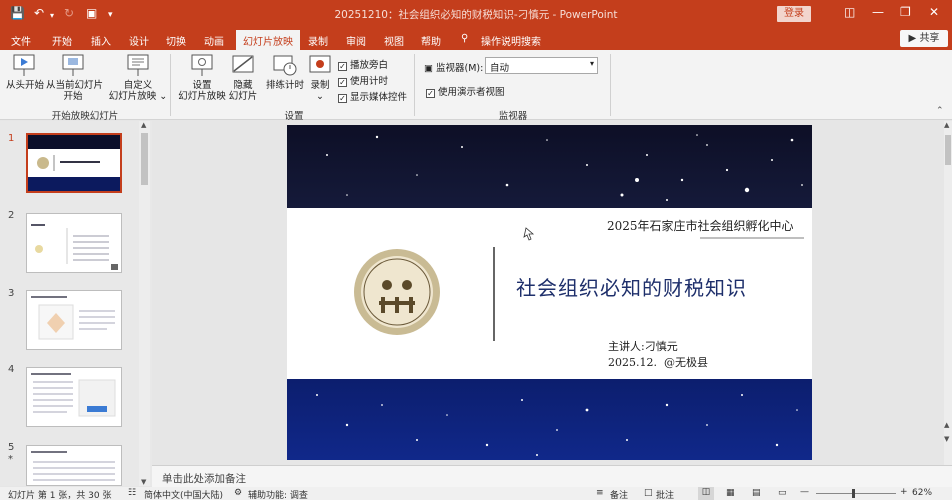 The image size is (952, 500). Describe the element at coordinates (202, 96) in the screenshot. I see `setup-label-2: 幻灯片放映` at that location.